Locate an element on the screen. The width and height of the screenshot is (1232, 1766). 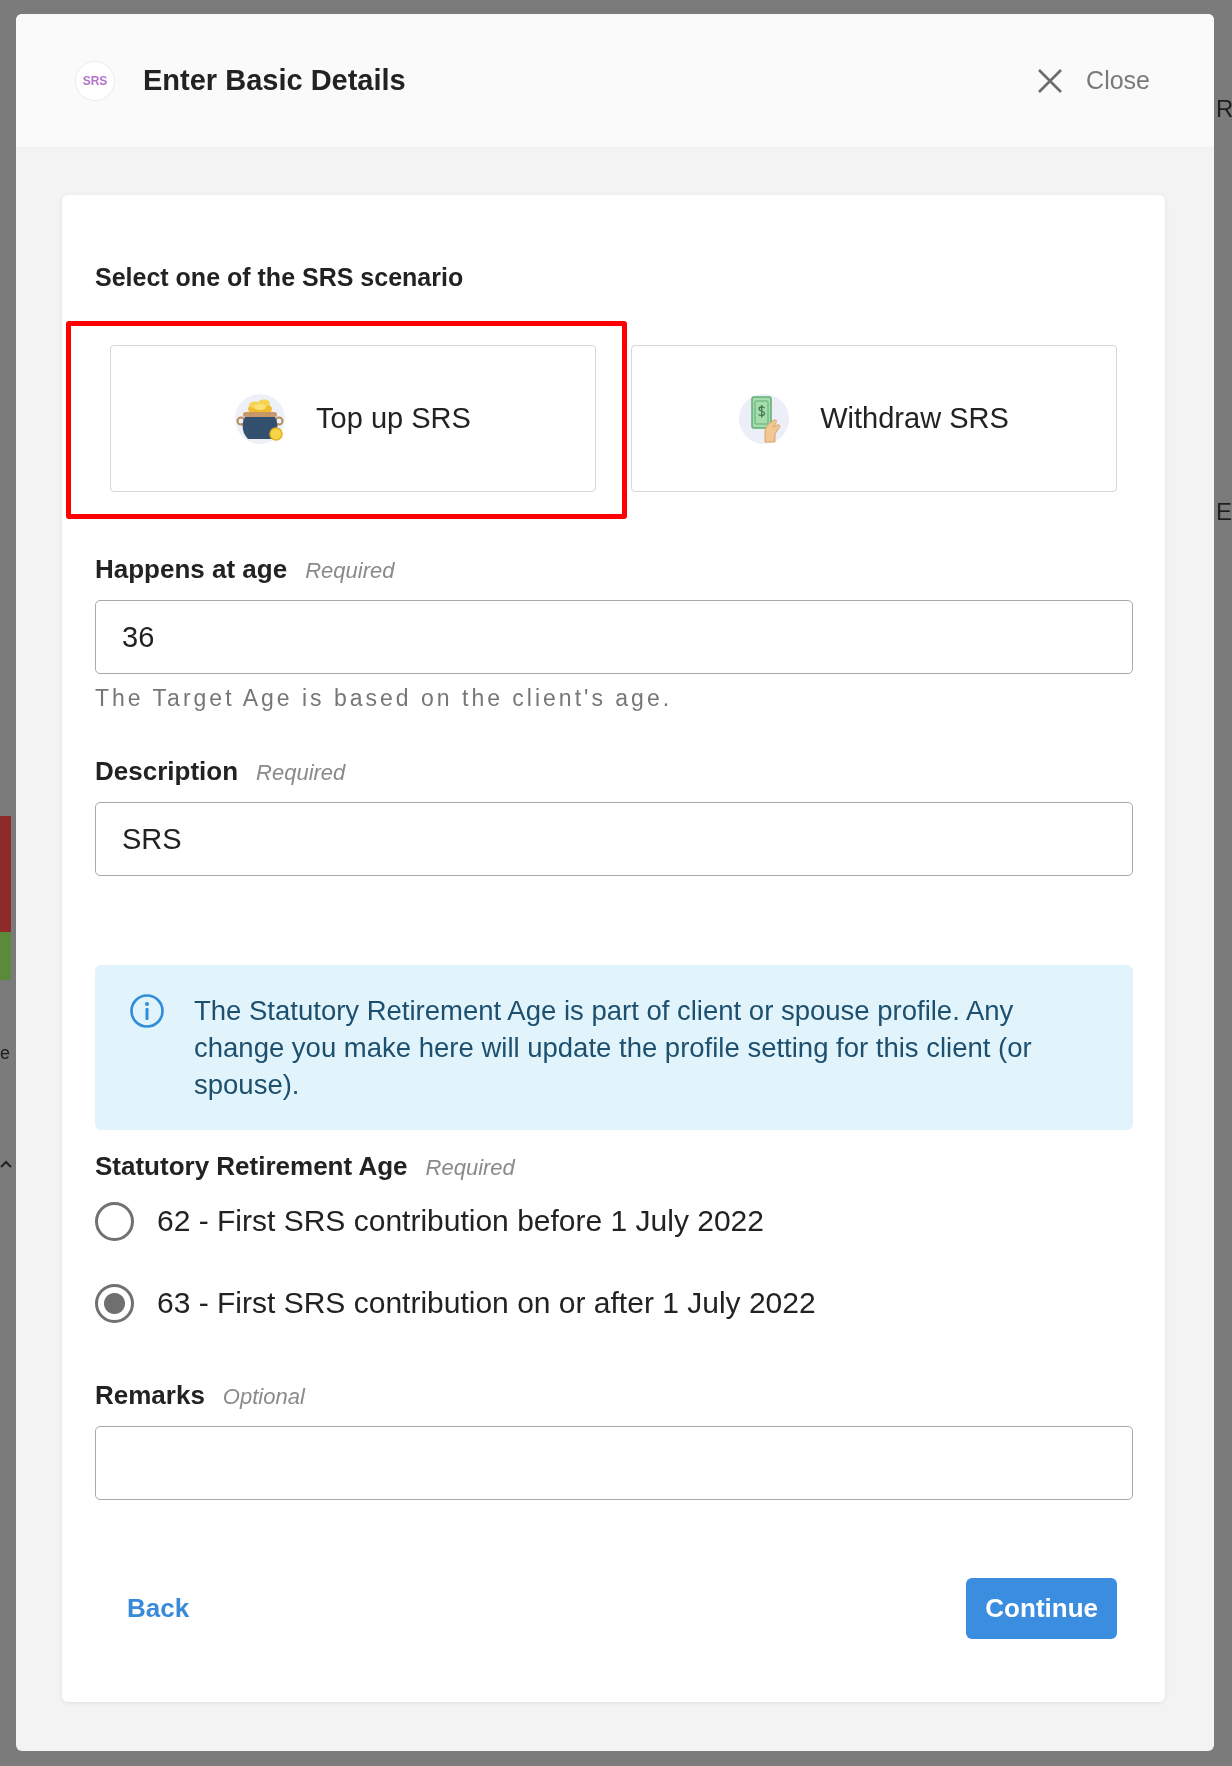
age-input: 36 is located at coordinates (614, 637).